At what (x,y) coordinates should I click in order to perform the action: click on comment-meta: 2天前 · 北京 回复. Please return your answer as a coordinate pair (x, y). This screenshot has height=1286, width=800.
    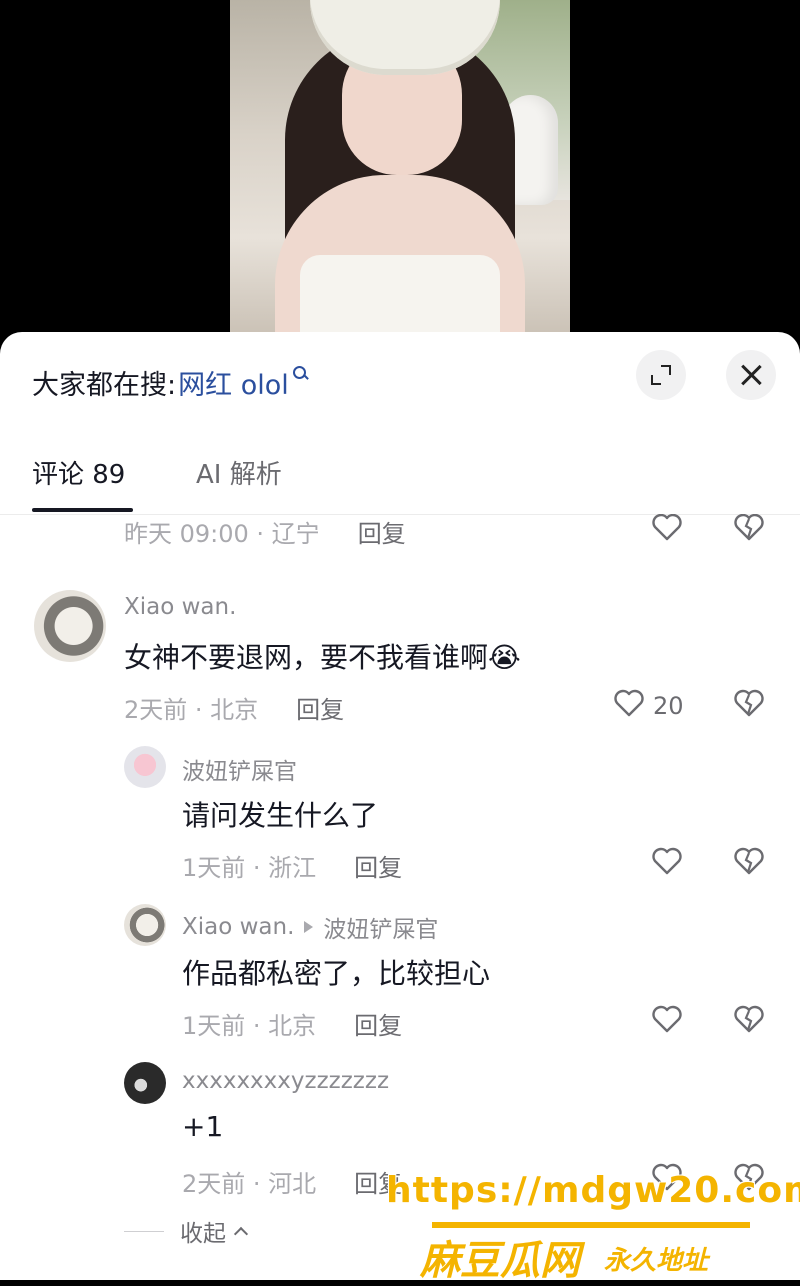
    Looking at the image, I should click on (234, 707).